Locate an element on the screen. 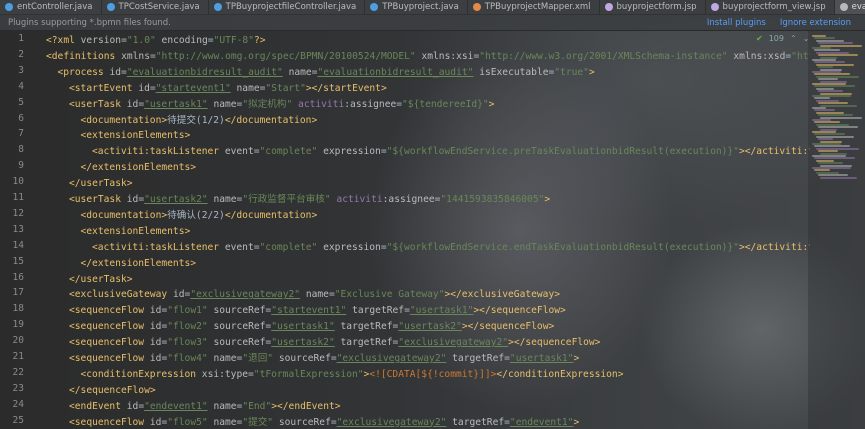 The width and height of the screenshot is (865, 429). line-number: 10 is located at coordinates (18, 182).